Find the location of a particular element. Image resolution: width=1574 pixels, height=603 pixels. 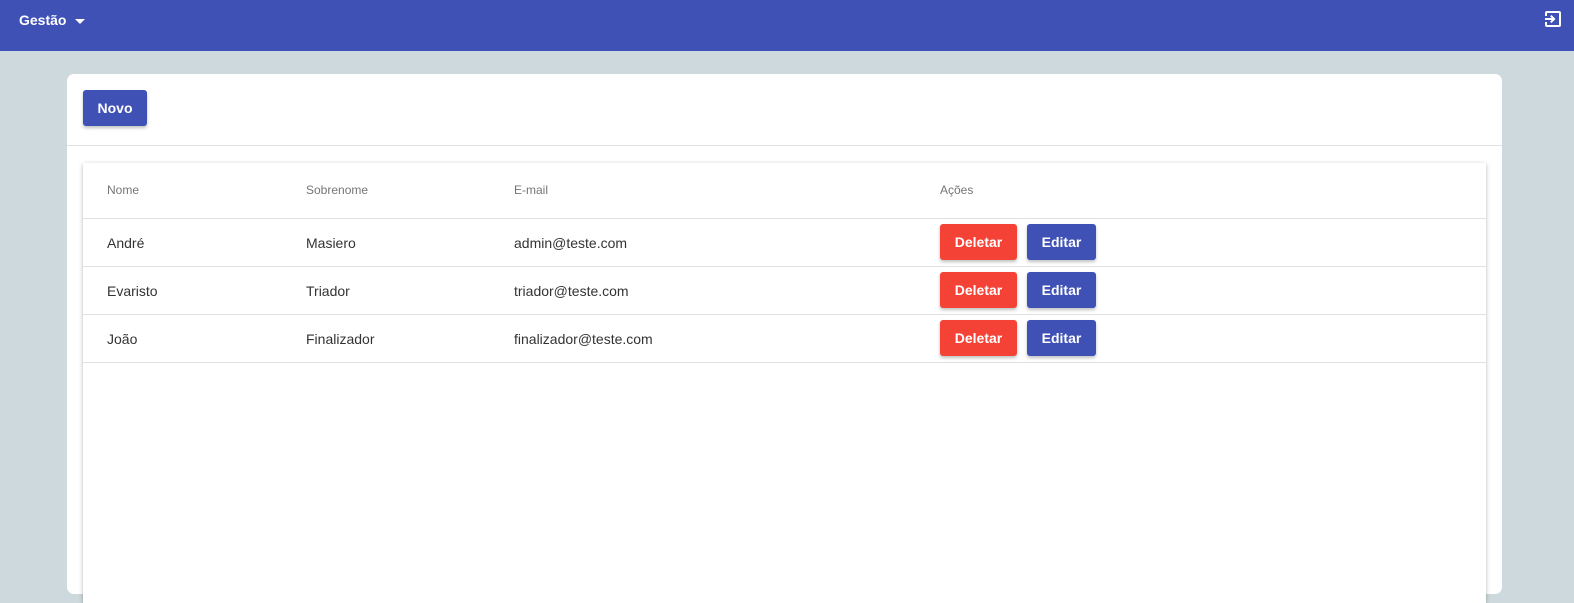

divider is located at coordinates (784, 145).